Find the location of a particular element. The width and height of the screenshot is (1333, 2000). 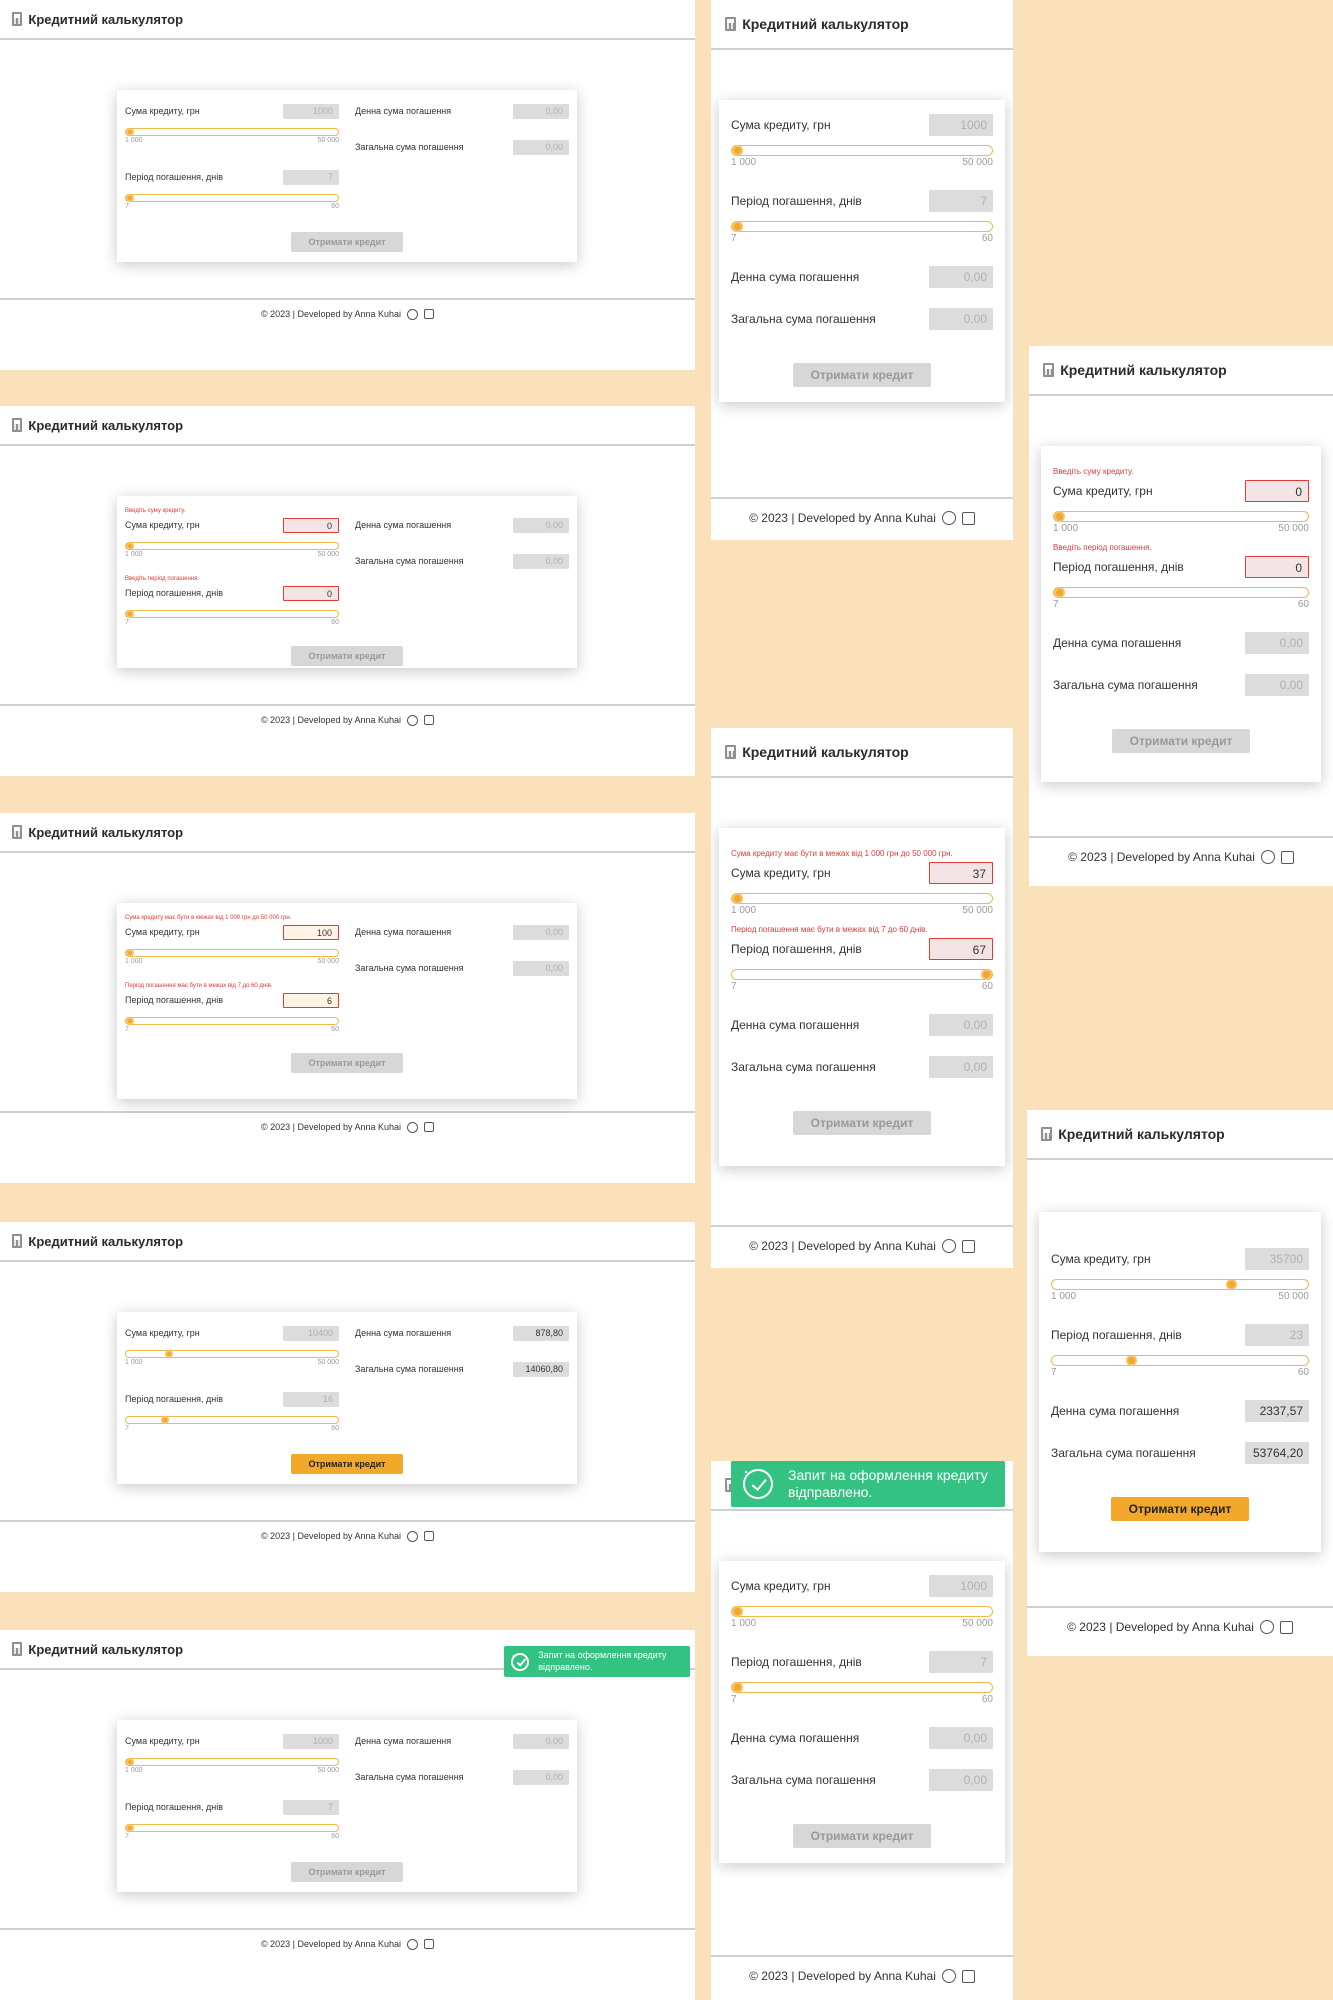

amount-input: 100 is located at coordinates (311, 932).